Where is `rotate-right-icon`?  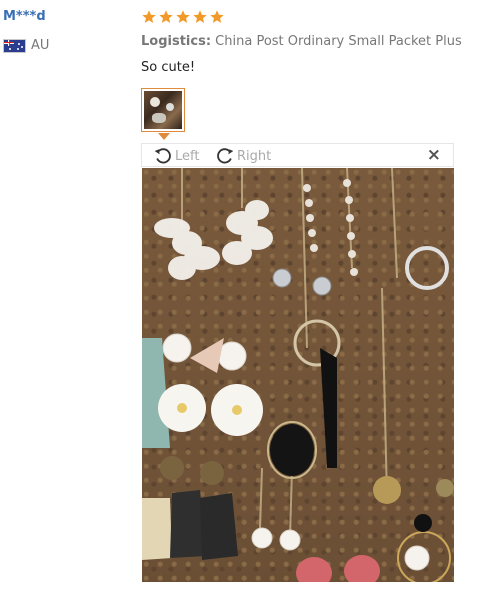
rotate-right-icon is located at coordinates (225, 156).